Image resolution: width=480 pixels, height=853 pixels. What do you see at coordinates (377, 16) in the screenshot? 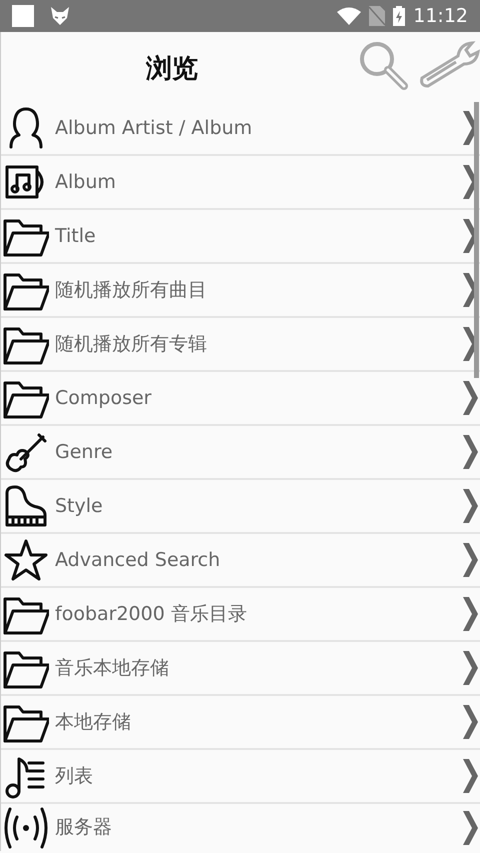
I see `no-sim-icon` at bounding box center [377, 16].